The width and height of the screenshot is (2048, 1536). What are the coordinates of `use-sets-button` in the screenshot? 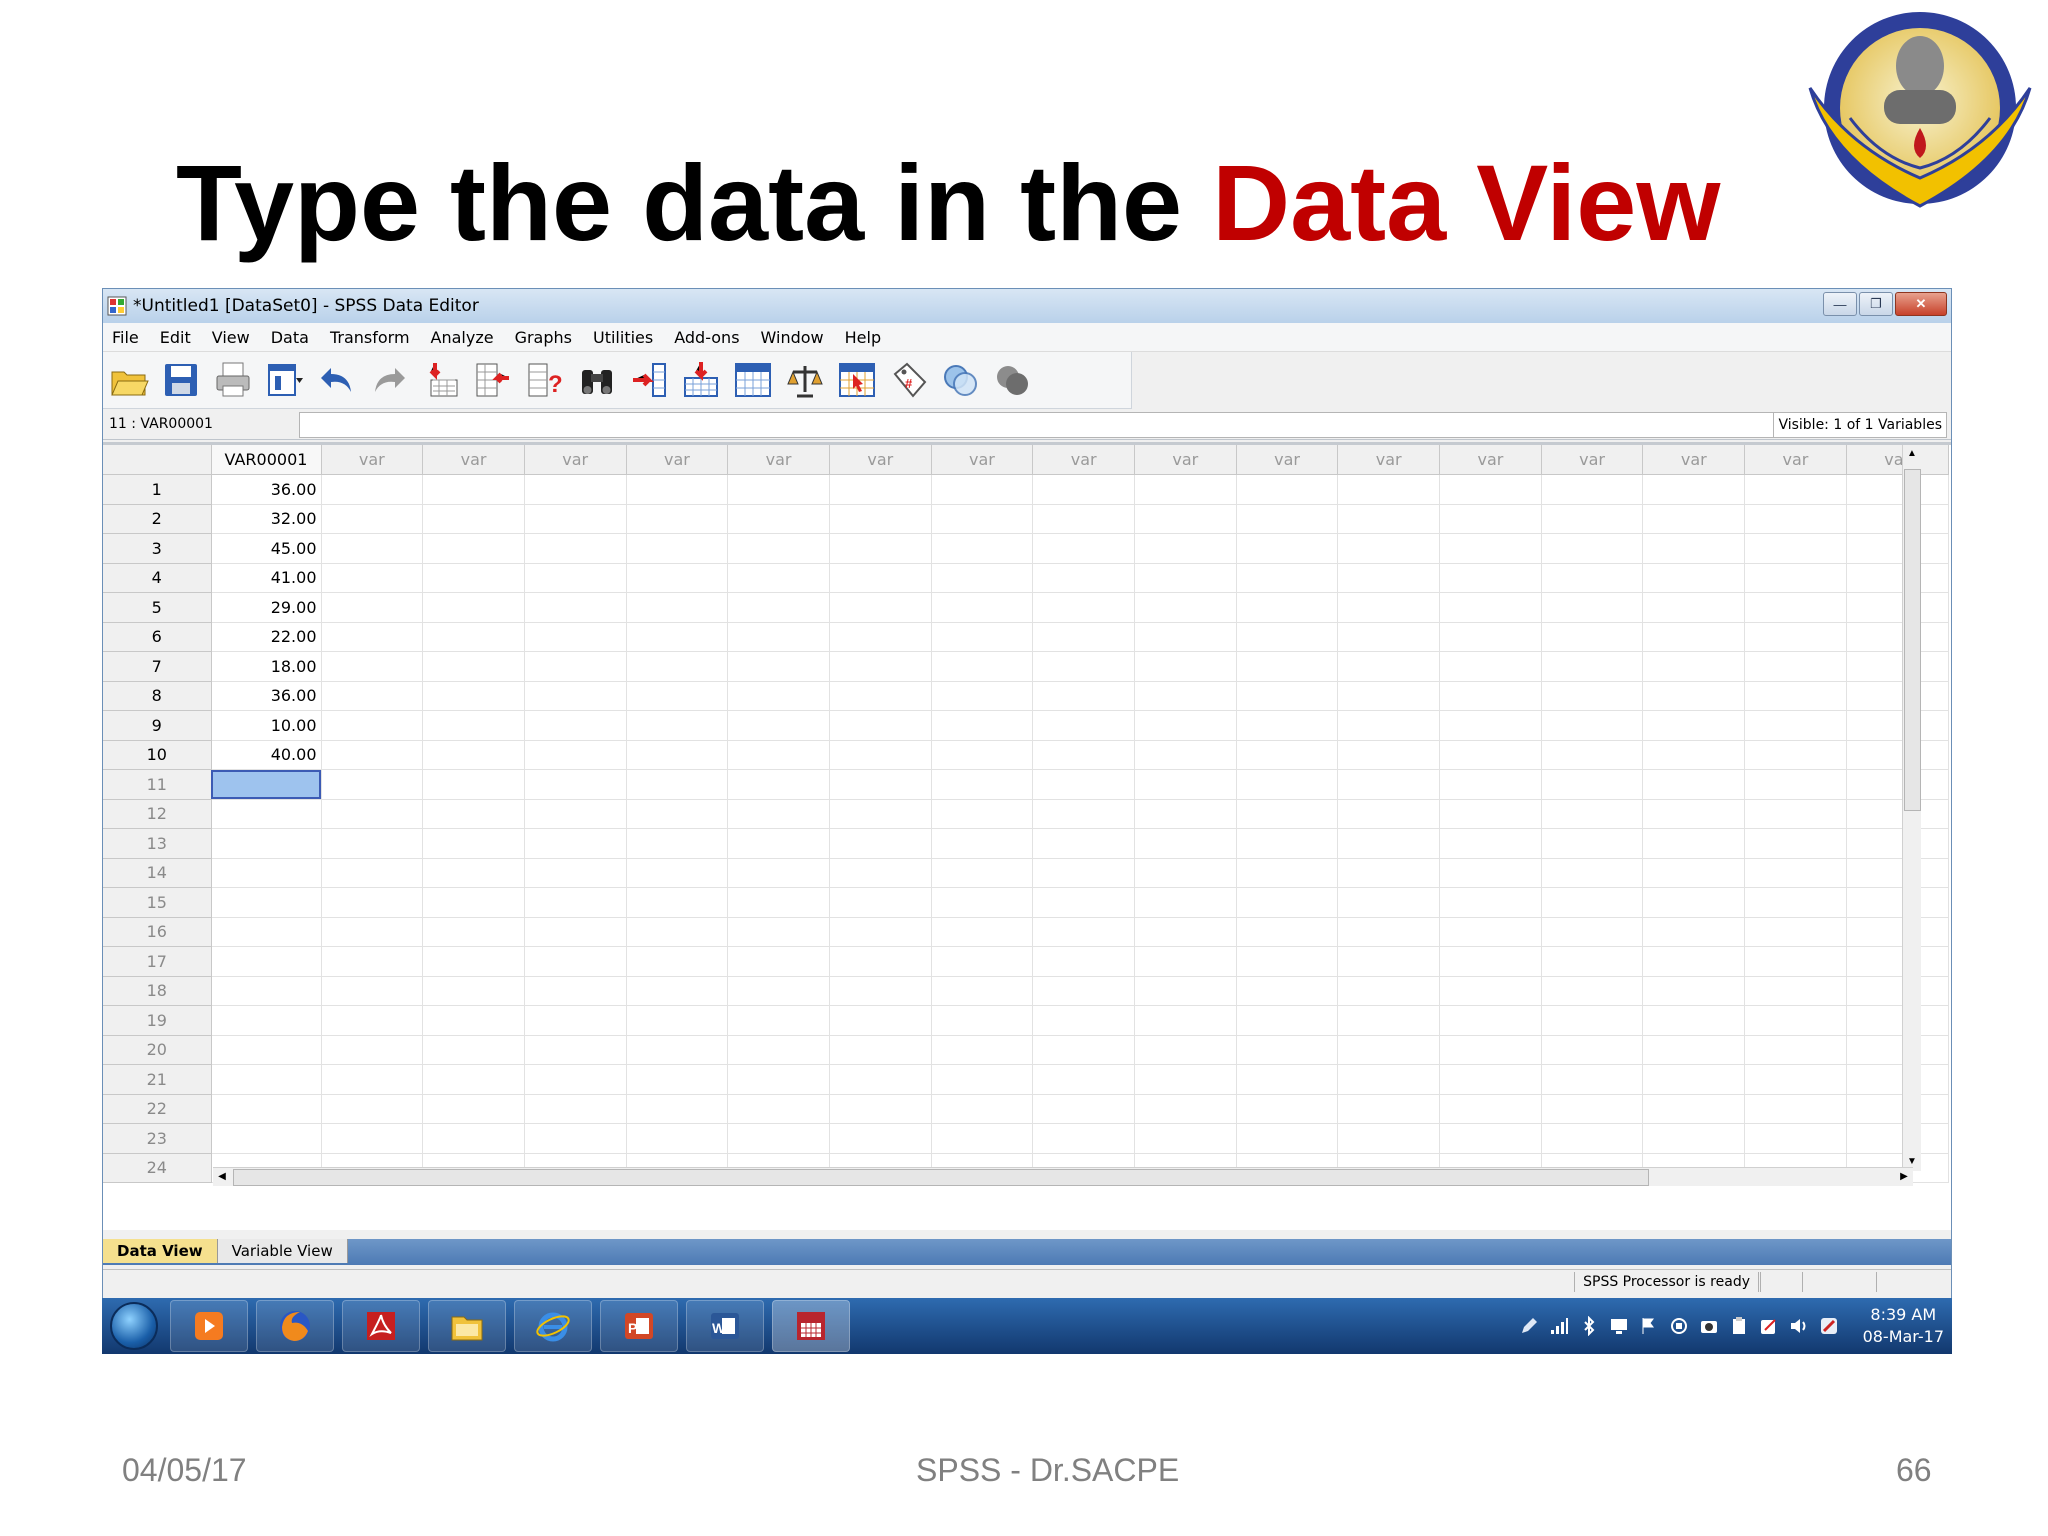 It's located at (961, 380).